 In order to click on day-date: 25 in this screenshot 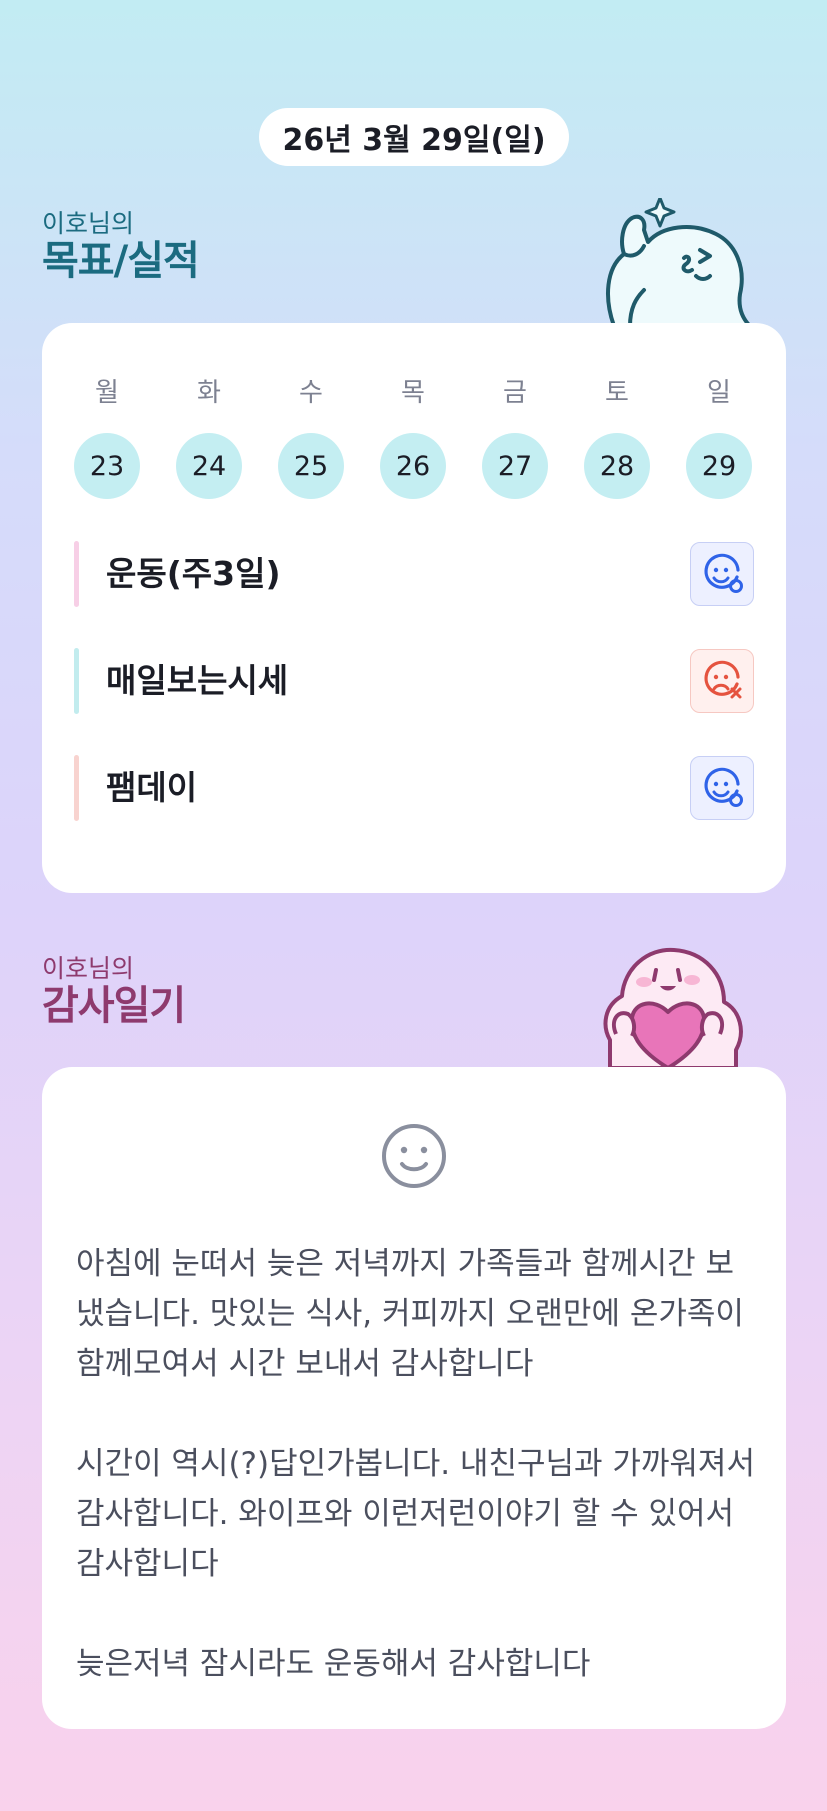, I will do `click(311, 466)`.